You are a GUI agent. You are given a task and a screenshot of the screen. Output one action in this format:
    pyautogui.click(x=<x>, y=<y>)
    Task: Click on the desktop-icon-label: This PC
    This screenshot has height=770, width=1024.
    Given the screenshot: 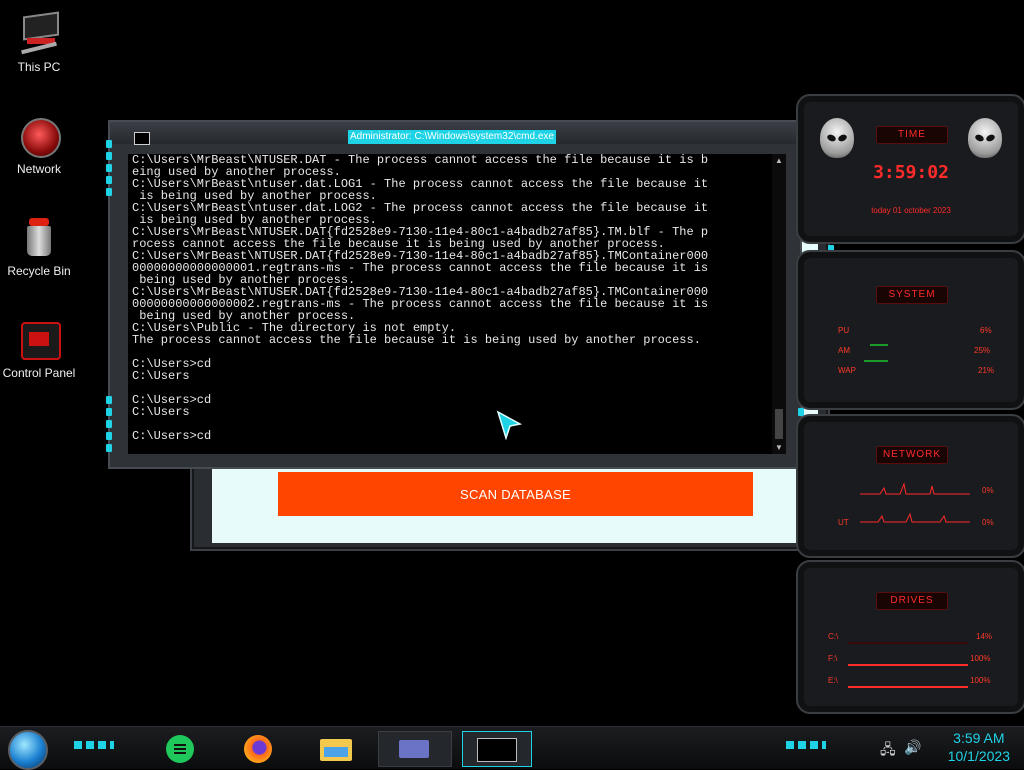 What is the action you would take?
    pyautogui.click(x=39, y=67)
    